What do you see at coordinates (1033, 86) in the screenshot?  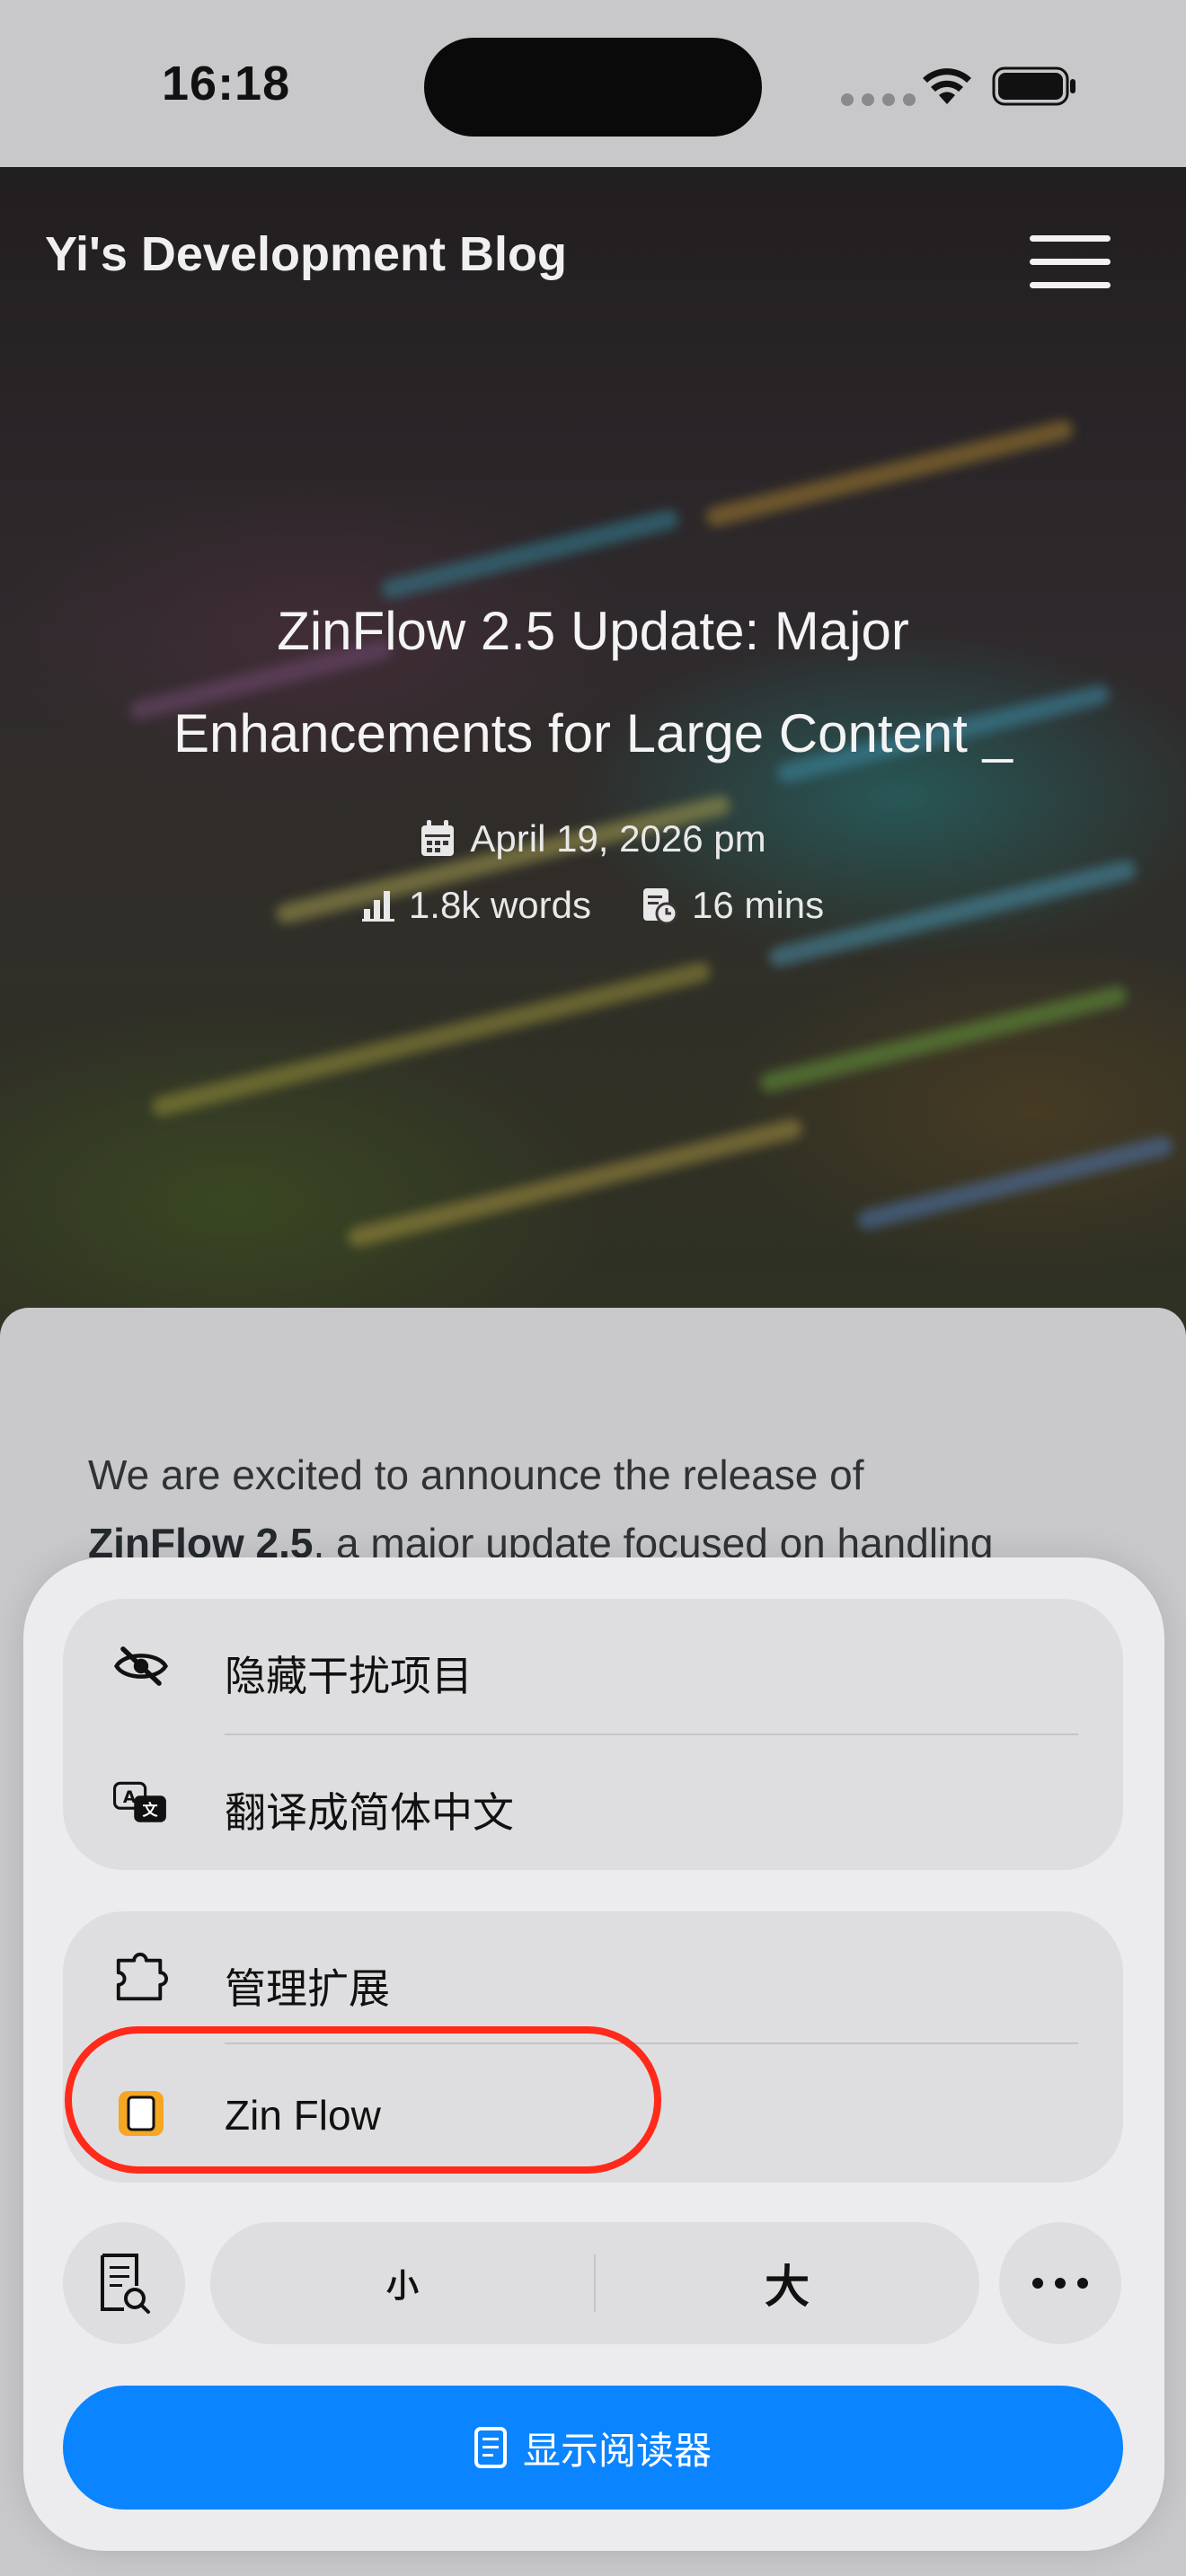 I see `battery-icon` at bounding box center [1033, 86].